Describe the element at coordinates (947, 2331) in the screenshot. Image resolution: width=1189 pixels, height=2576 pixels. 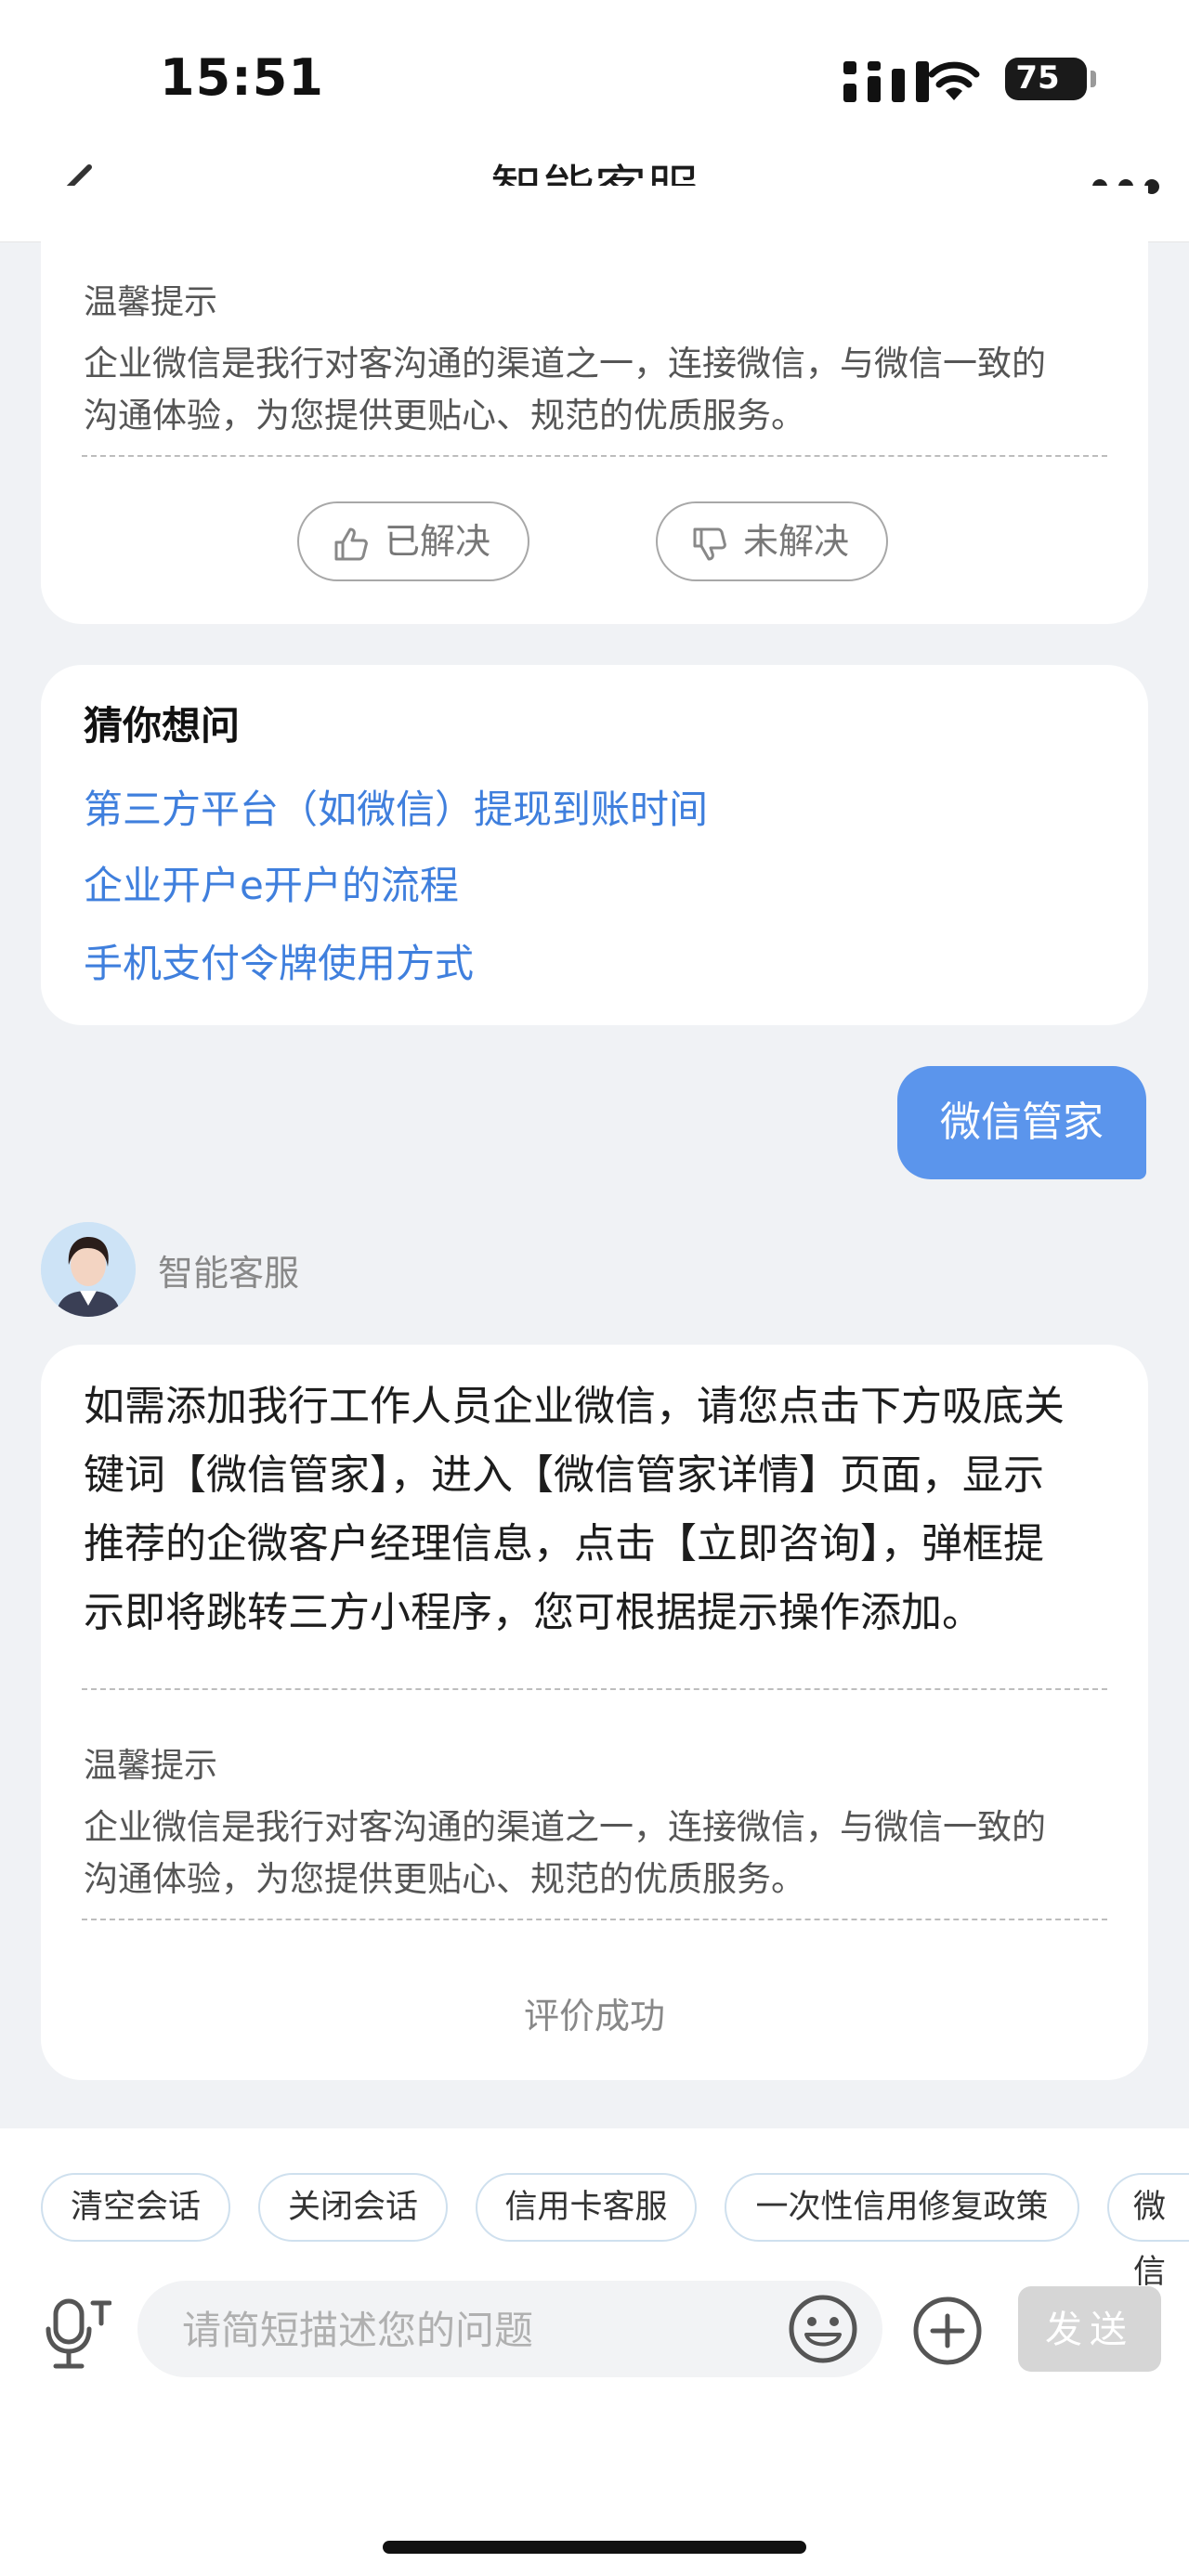
I see `add-icon` at that location.